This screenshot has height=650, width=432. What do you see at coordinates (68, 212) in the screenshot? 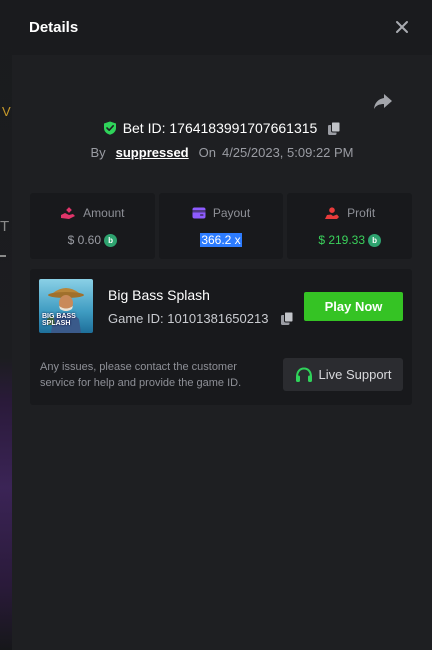
I see `hand-coin-icon` at bounding box center [68, 212].